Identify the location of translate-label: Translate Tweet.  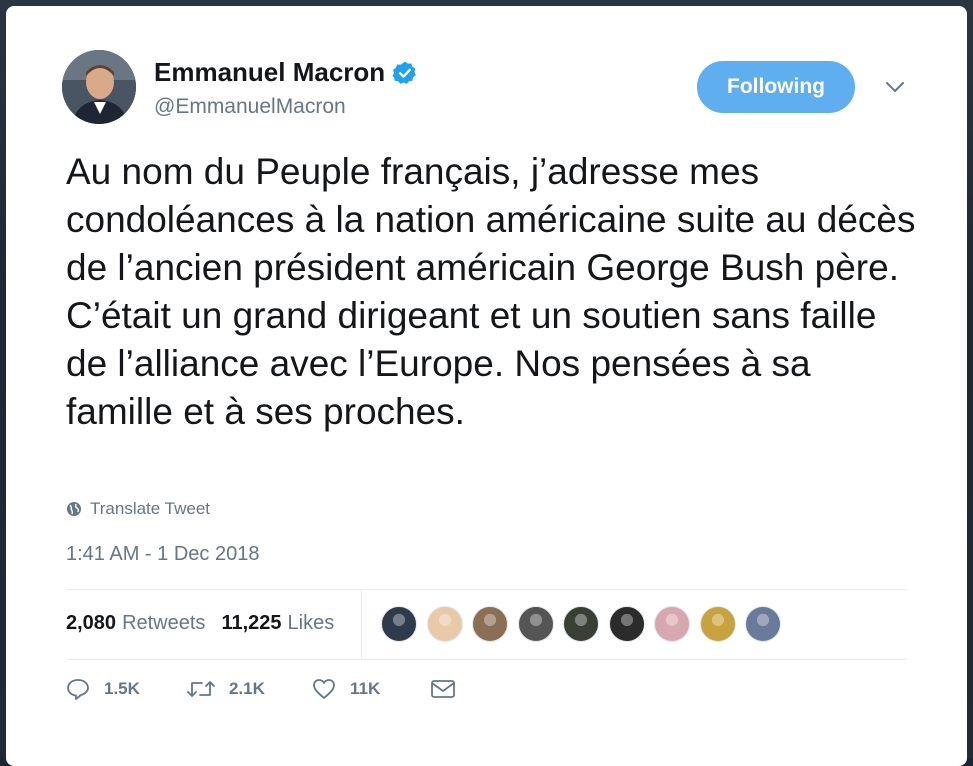
(150, 509).